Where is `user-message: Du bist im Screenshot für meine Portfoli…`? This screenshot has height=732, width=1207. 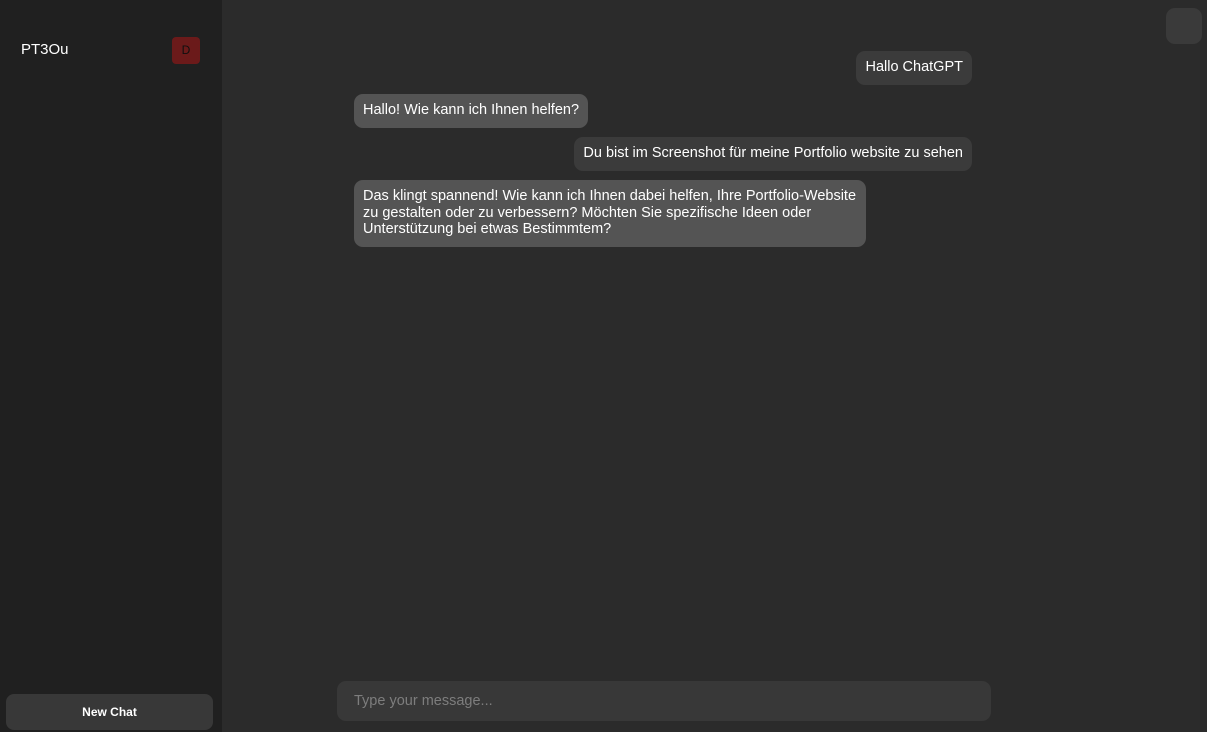 user-message: Du bist im Screenshot für meine Portfoli… is located at coordinates (773, 154).